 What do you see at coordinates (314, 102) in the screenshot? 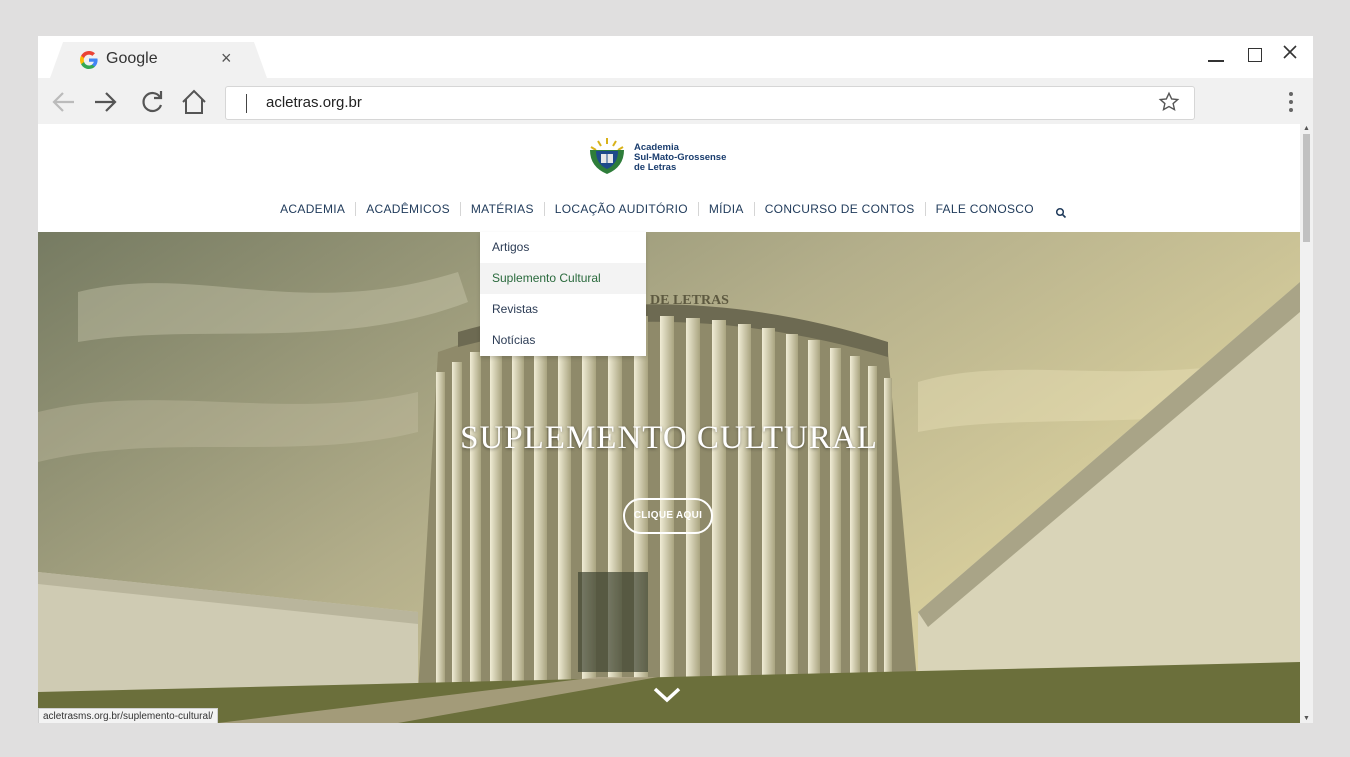
I see `url-text: acletras.org.br` at bounding box center [314, 102].